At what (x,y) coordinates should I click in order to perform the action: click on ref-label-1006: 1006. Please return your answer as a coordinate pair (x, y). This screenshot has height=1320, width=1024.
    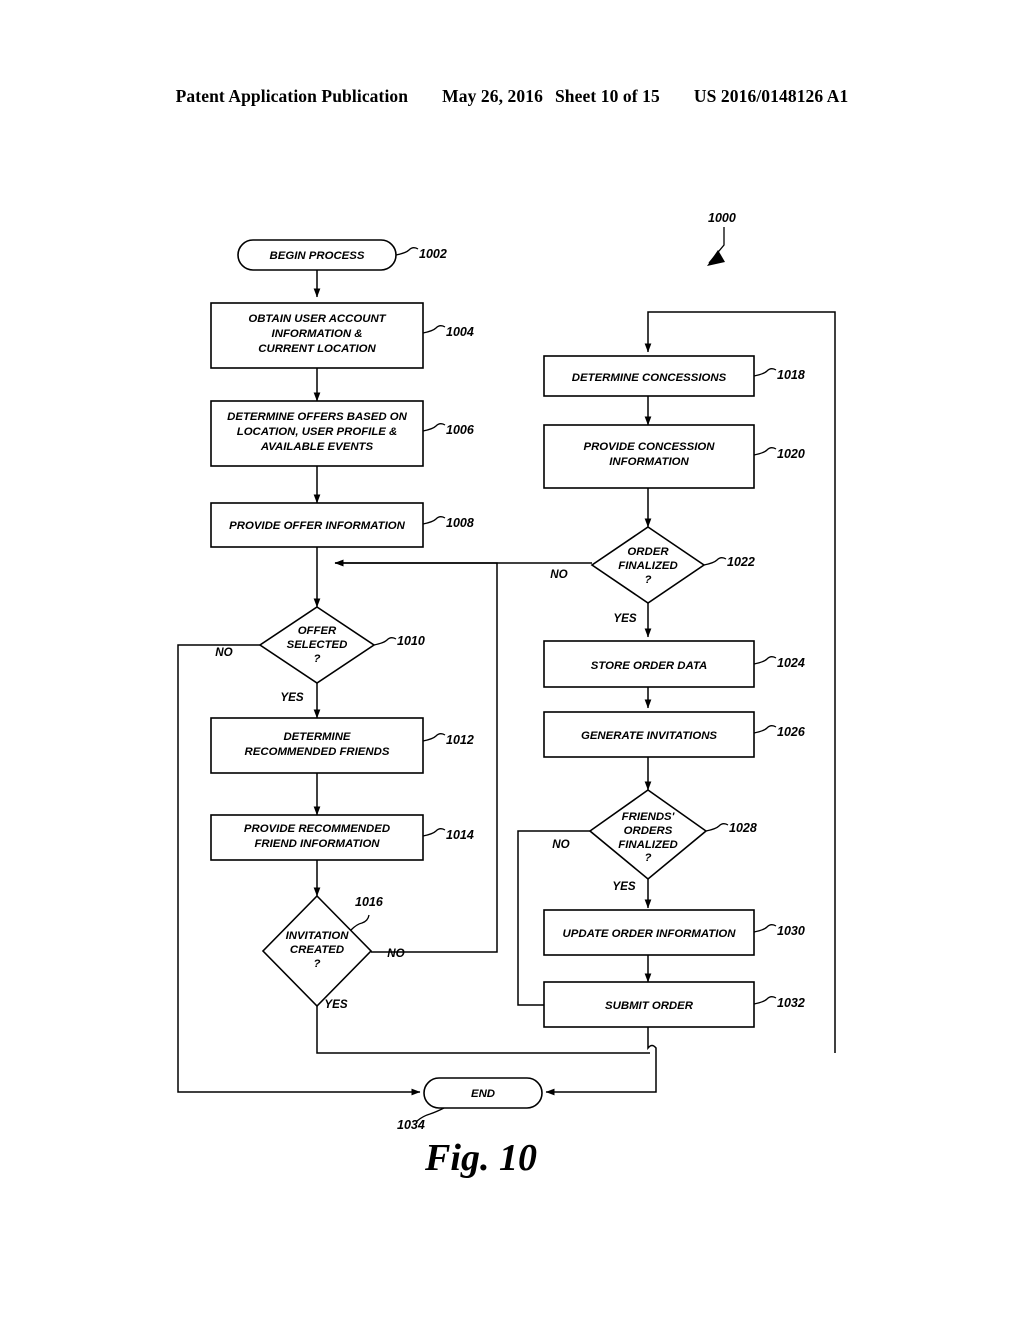
    Looking at the image, I should click on (460, 430).